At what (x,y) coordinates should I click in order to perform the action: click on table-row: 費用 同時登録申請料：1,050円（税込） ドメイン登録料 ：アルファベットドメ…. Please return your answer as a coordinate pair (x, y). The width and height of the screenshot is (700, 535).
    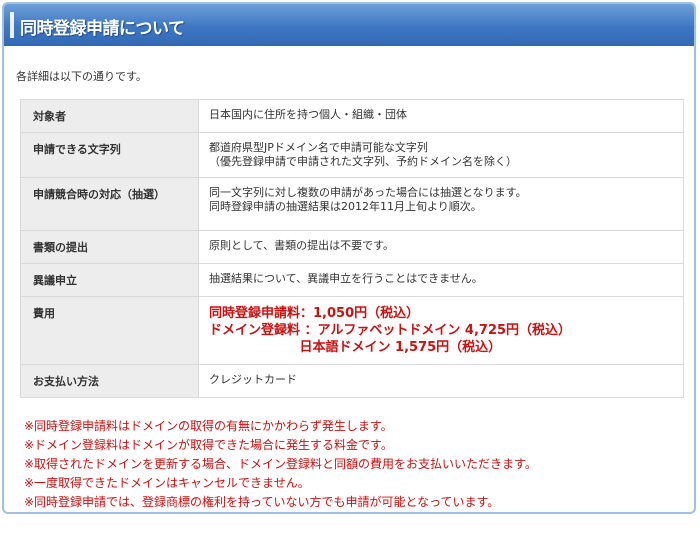
    Looking at the image, I should click on (352, 330).